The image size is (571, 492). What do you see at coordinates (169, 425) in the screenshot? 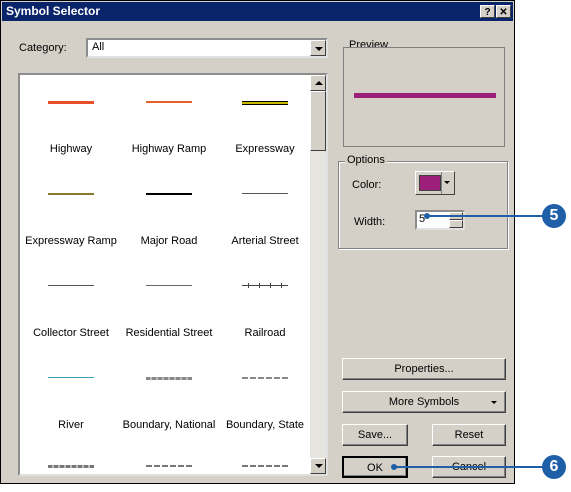
I see `symbol-name: Boundary, National` at bounding box center [169, 425].